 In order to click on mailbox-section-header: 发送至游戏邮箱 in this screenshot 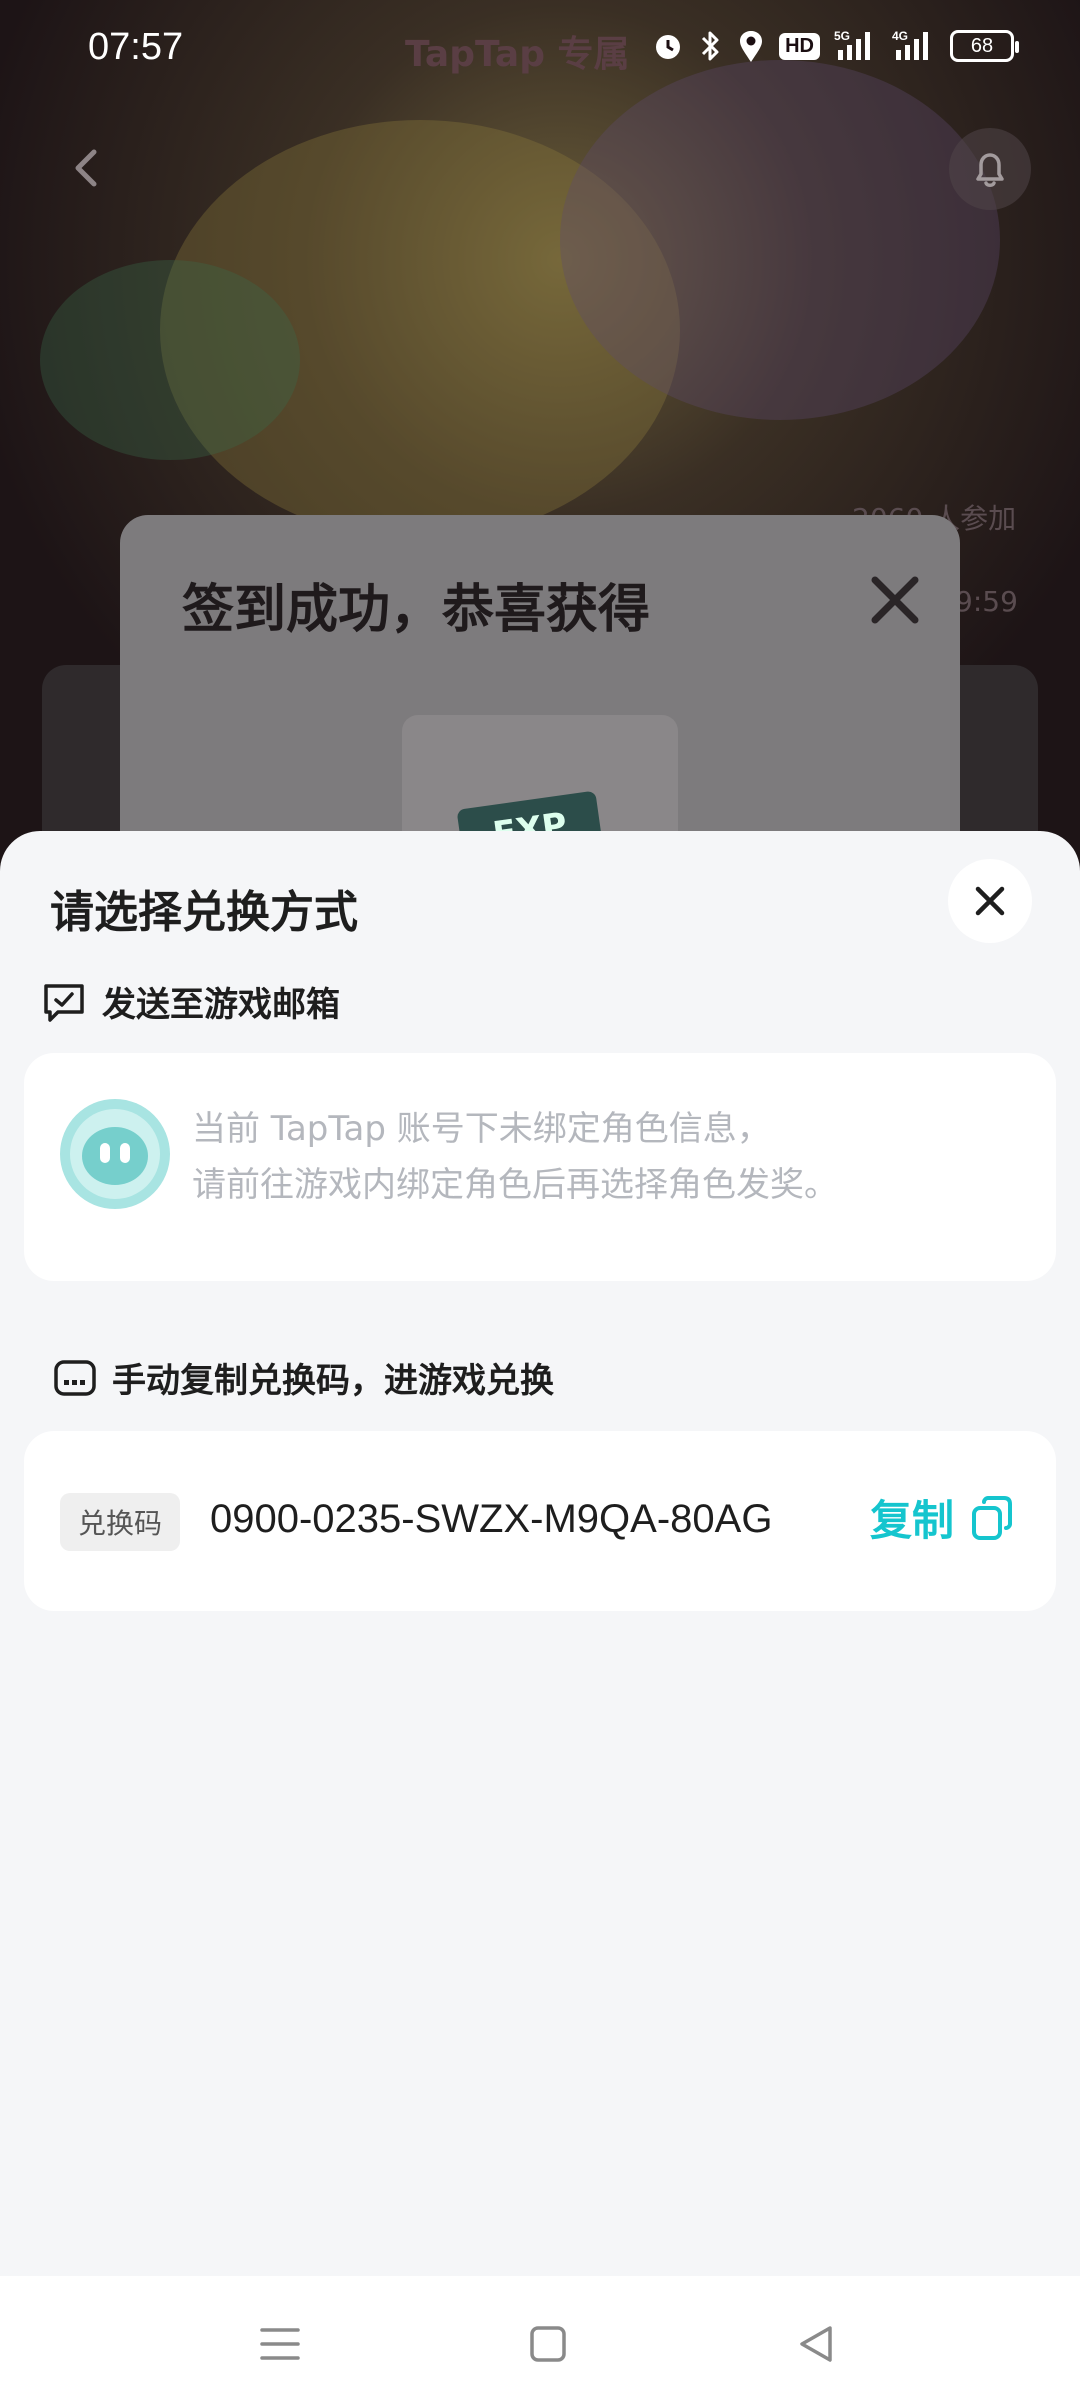, I will do `click(190, 1001)`.